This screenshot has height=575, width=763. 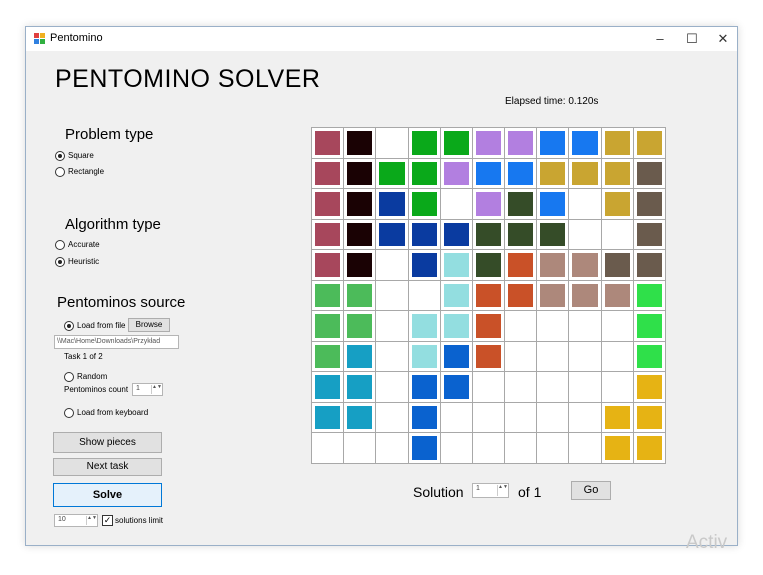 I want to click on radio-square, so click(x=60, y=156).